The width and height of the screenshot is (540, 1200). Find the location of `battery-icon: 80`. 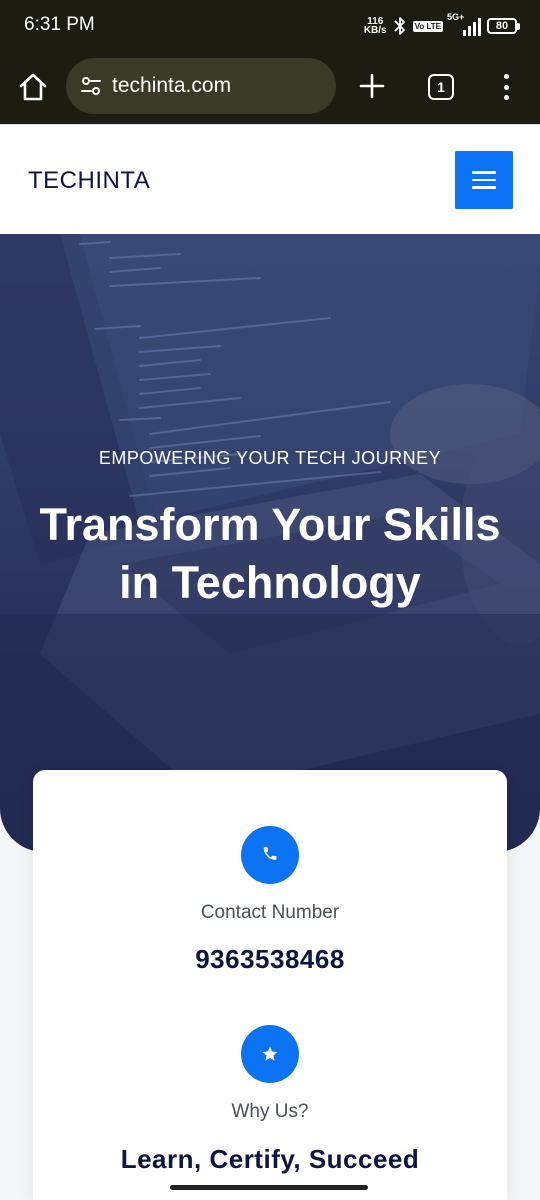

battery-icon: 80 is located at coordinates (503, 26).